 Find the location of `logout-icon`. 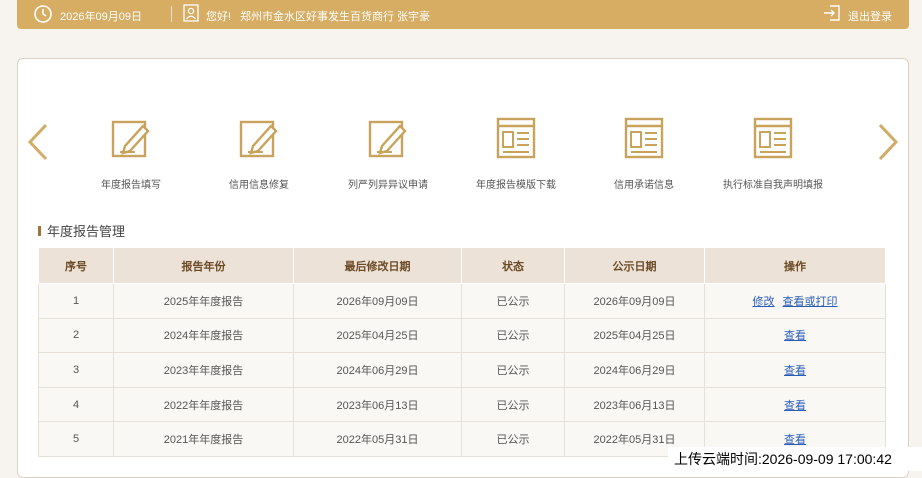

logout-icon is located at coordinates (832, 13).